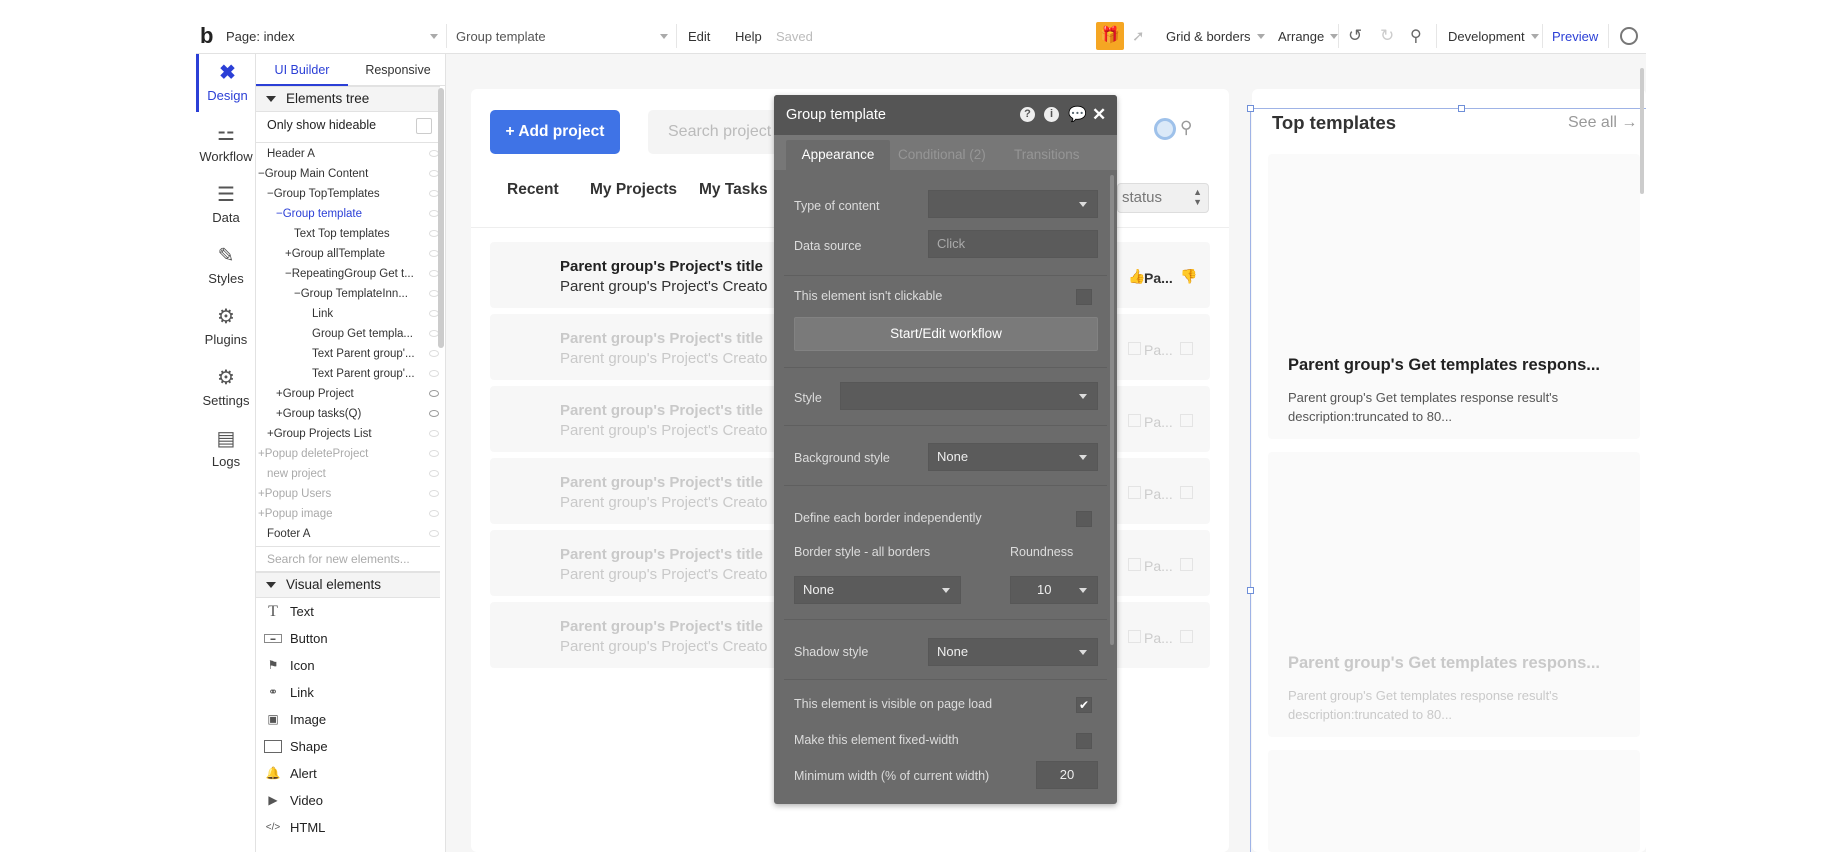 The image size is (1830, 852). What do you see at coordinates (633, 190) in the screenshot?
I see `tab-my-projects: My Projects` at bounding box center [633, 190].